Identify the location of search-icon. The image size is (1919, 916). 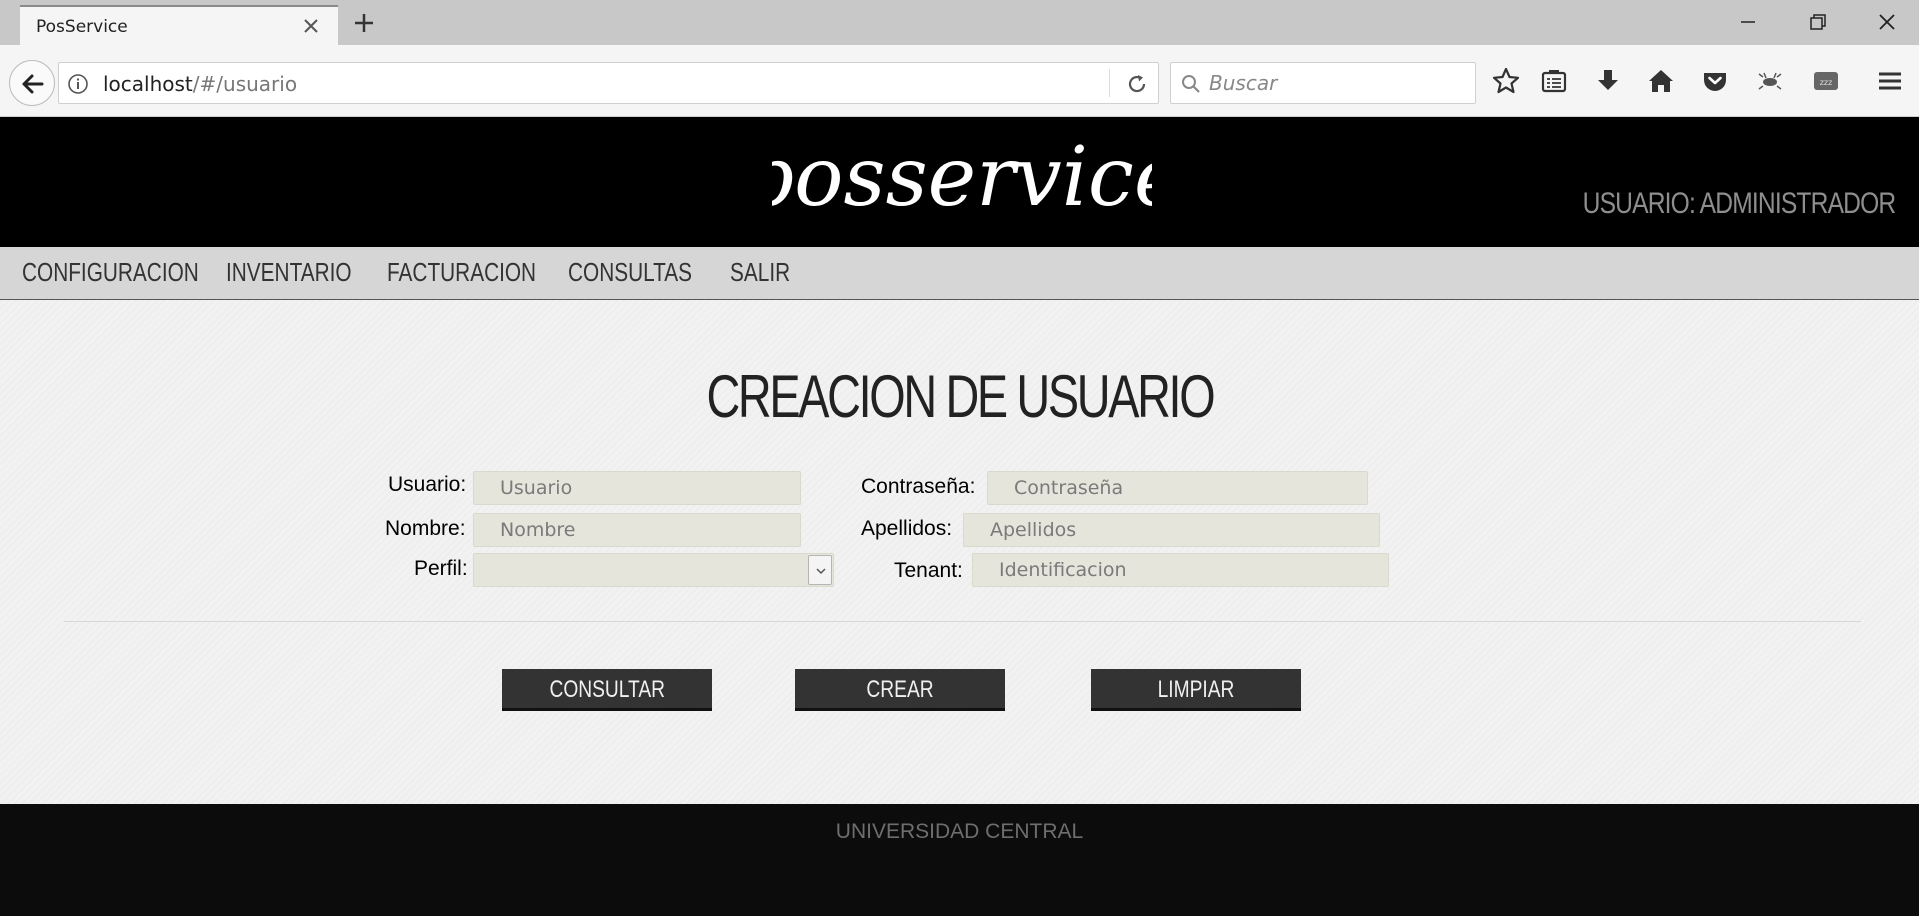
(1191, 84).